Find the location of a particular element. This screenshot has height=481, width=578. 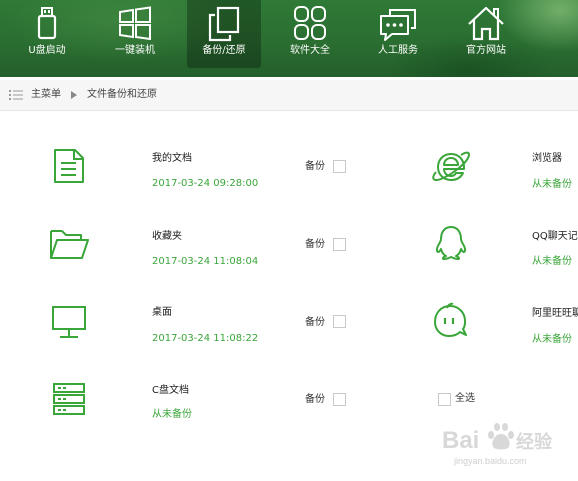

windows-logo-icon is located at coordinates (135, 23).